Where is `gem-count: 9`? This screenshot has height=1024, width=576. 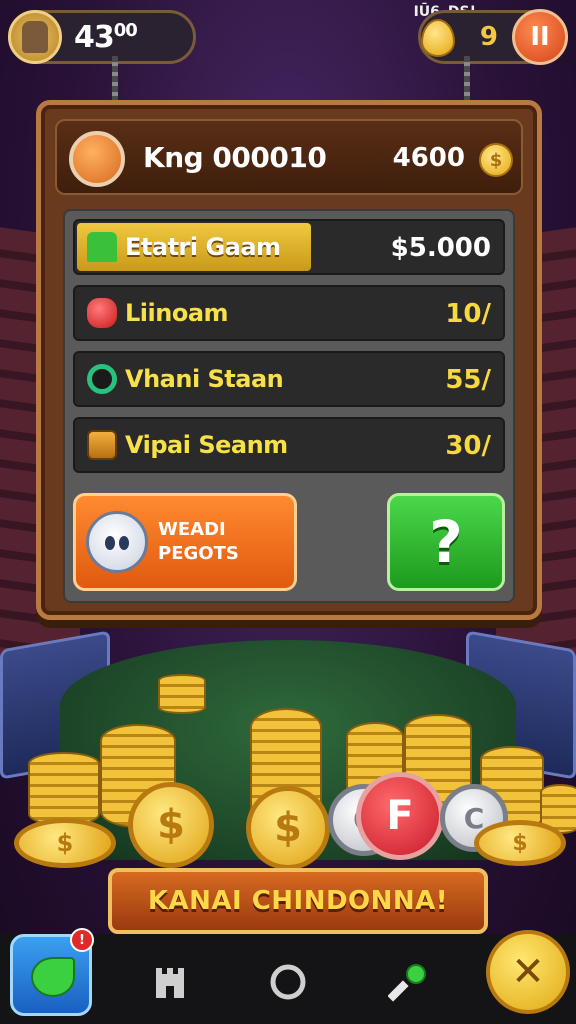
gem-count: 9 is located at coordinates (488, 37).